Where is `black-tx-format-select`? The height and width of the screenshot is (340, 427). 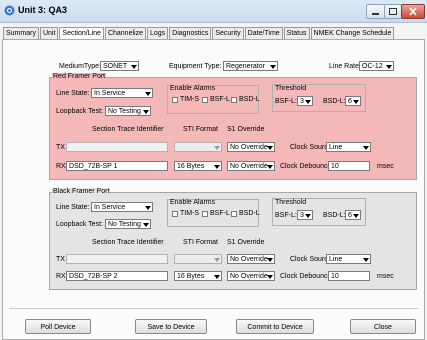 black-tx-format-select is located at coordinates (198, 259).